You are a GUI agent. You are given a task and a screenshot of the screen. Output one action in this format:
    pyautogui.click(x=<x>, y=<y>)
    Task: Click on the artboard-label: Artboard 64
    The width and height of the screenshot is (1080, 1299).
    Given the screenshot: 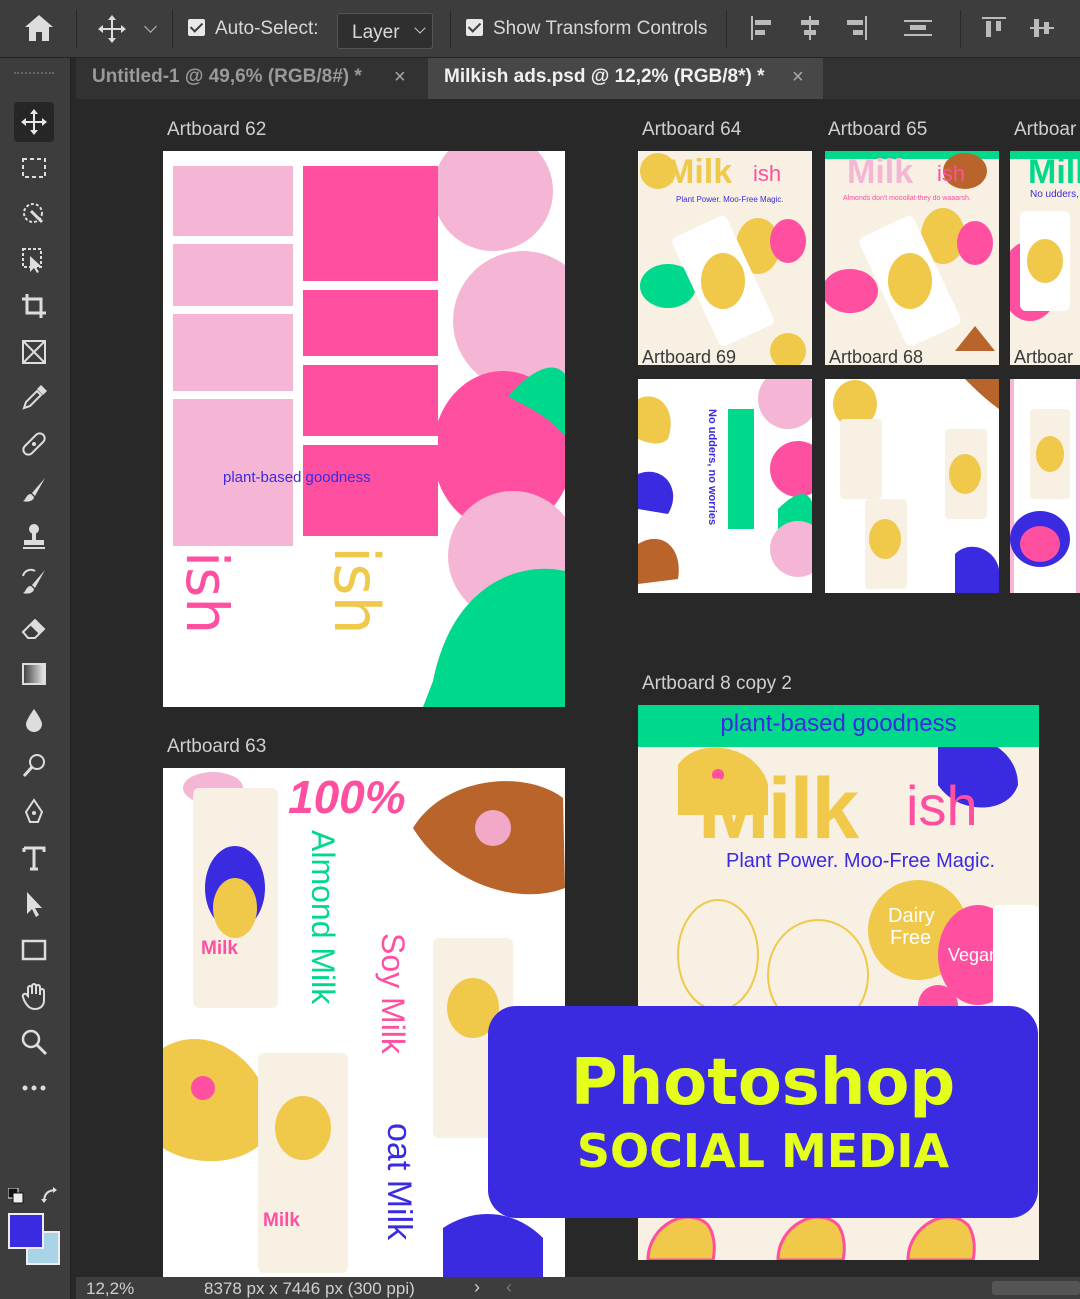 What is the action you would take?
    pyautogui.click(x=691, y=130)
    